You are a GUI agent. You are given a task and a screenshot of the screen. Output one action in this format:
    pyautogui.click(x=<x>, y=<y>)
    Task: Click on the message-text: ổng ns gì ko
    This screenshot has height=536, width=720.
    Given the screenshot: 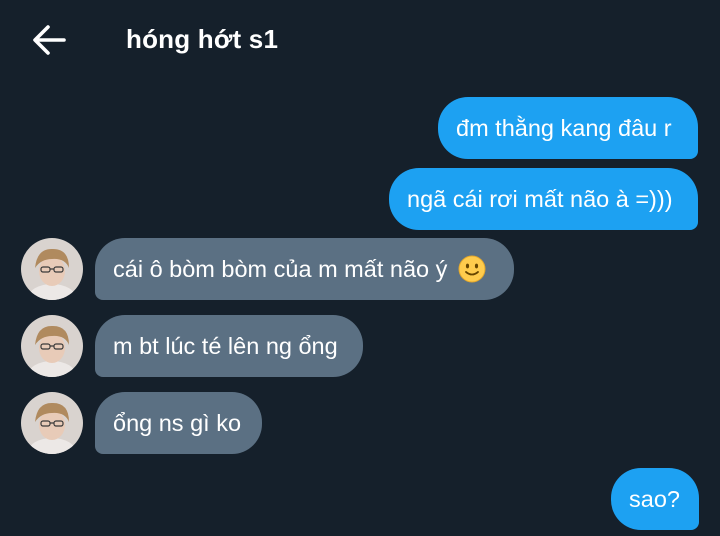 What is the action you would take?
    pyautogui.click(x=177, y=423)
    